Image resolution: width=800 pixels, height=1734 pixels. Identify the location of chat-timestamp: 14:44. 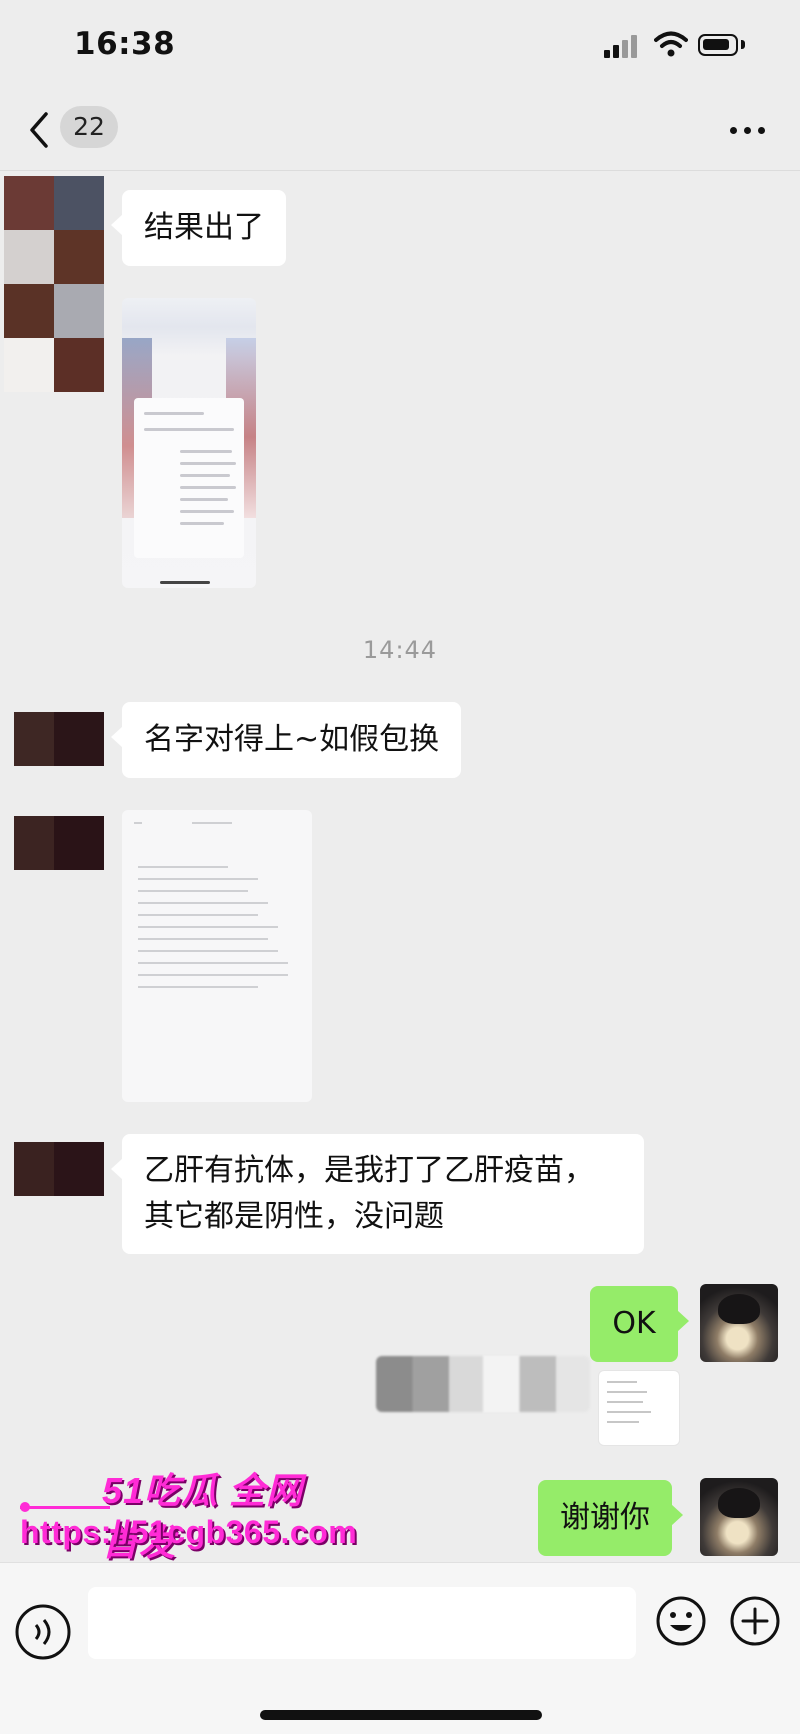
(400, 650).